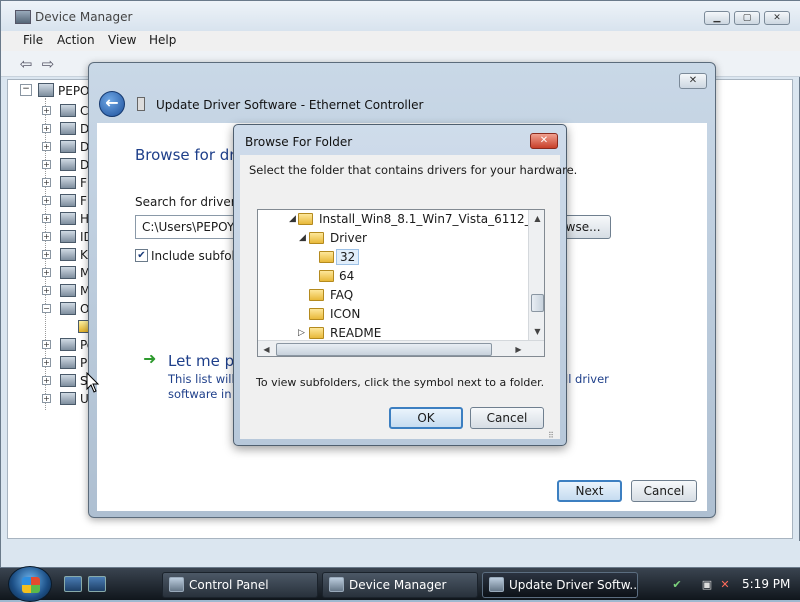 This screenshot has width=800, height=602. I want to click on switch-windows-icon, so click(97, 584).